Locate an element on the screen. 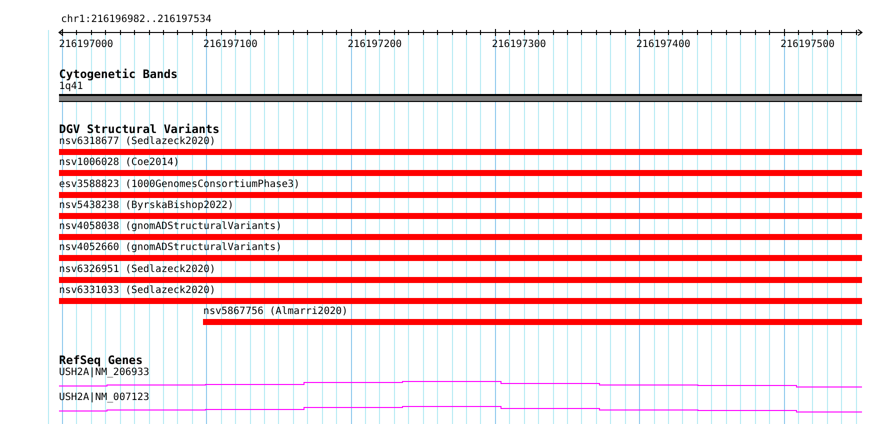  range-label: chr1:216196982..216197534 is located at coordinates (136, 20).